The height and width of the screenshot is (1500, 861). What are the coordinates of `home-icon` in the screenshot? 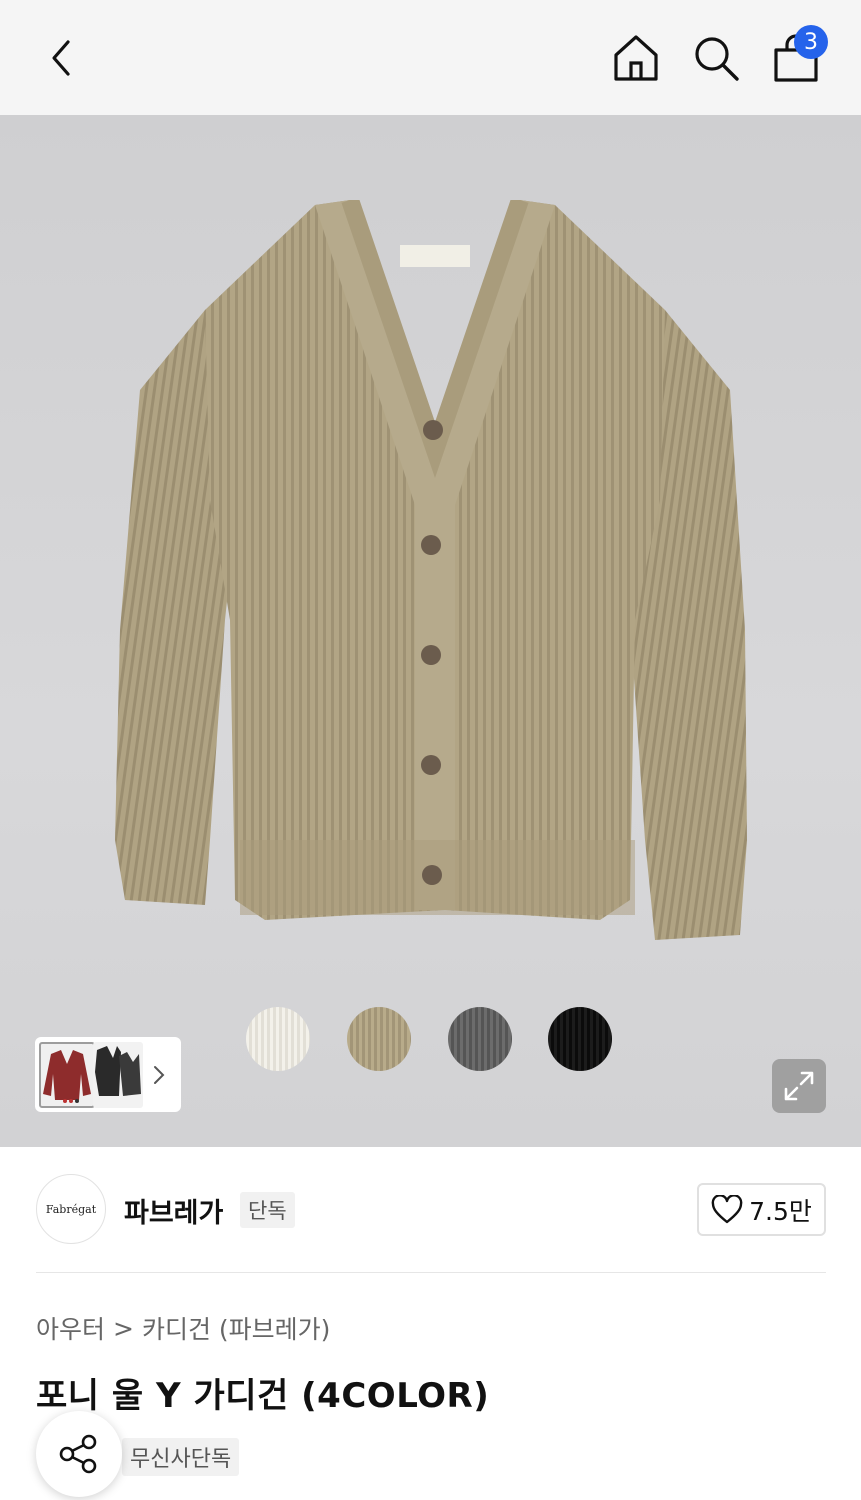 It's located at (636, 58).